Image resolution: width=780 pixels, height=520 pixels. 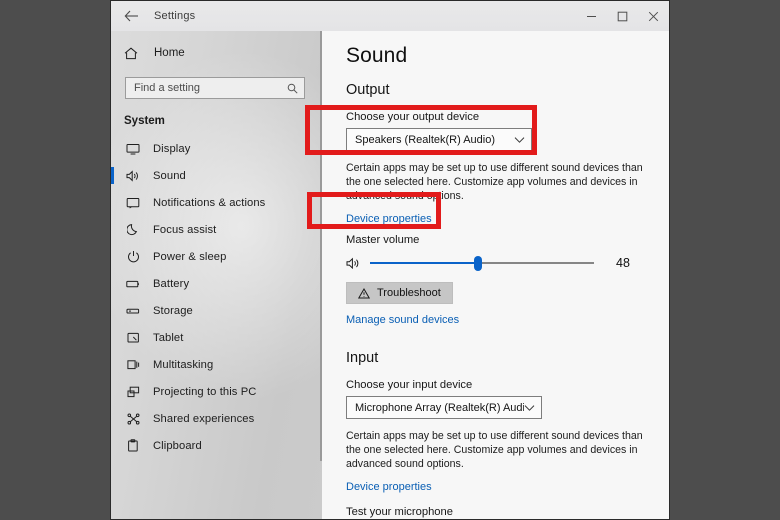 What do you see at coordinates (362, 358) in the screenshot?
I see `input-section-heading: Input` at bounding box center [362, 358].